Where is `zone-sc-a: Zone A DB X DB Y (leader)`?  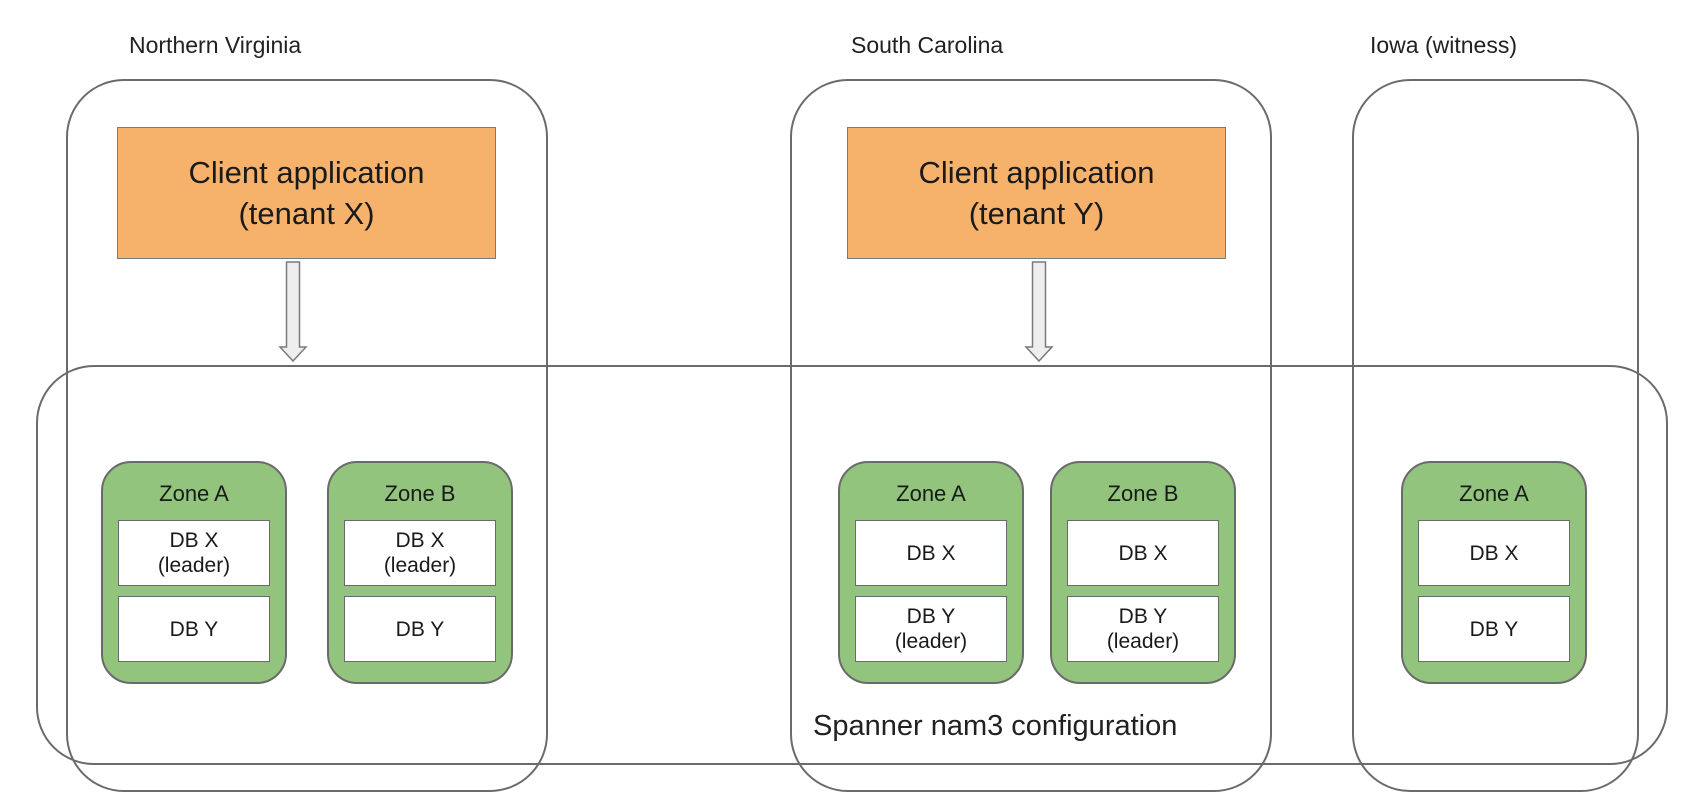 zone-sc-a: Zone A DB X DB Y (leader) is located at coordinates (931, 572).